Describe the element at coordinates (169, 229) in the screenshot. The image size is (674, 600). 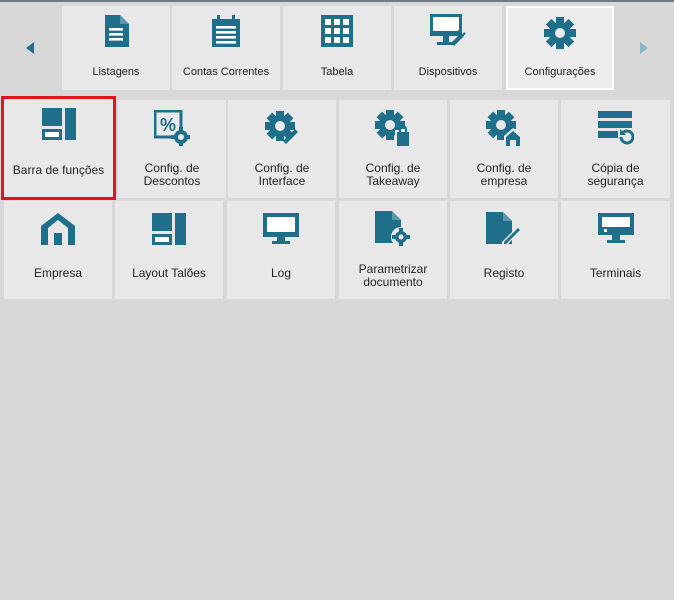
I see `layout-icon` at that location.